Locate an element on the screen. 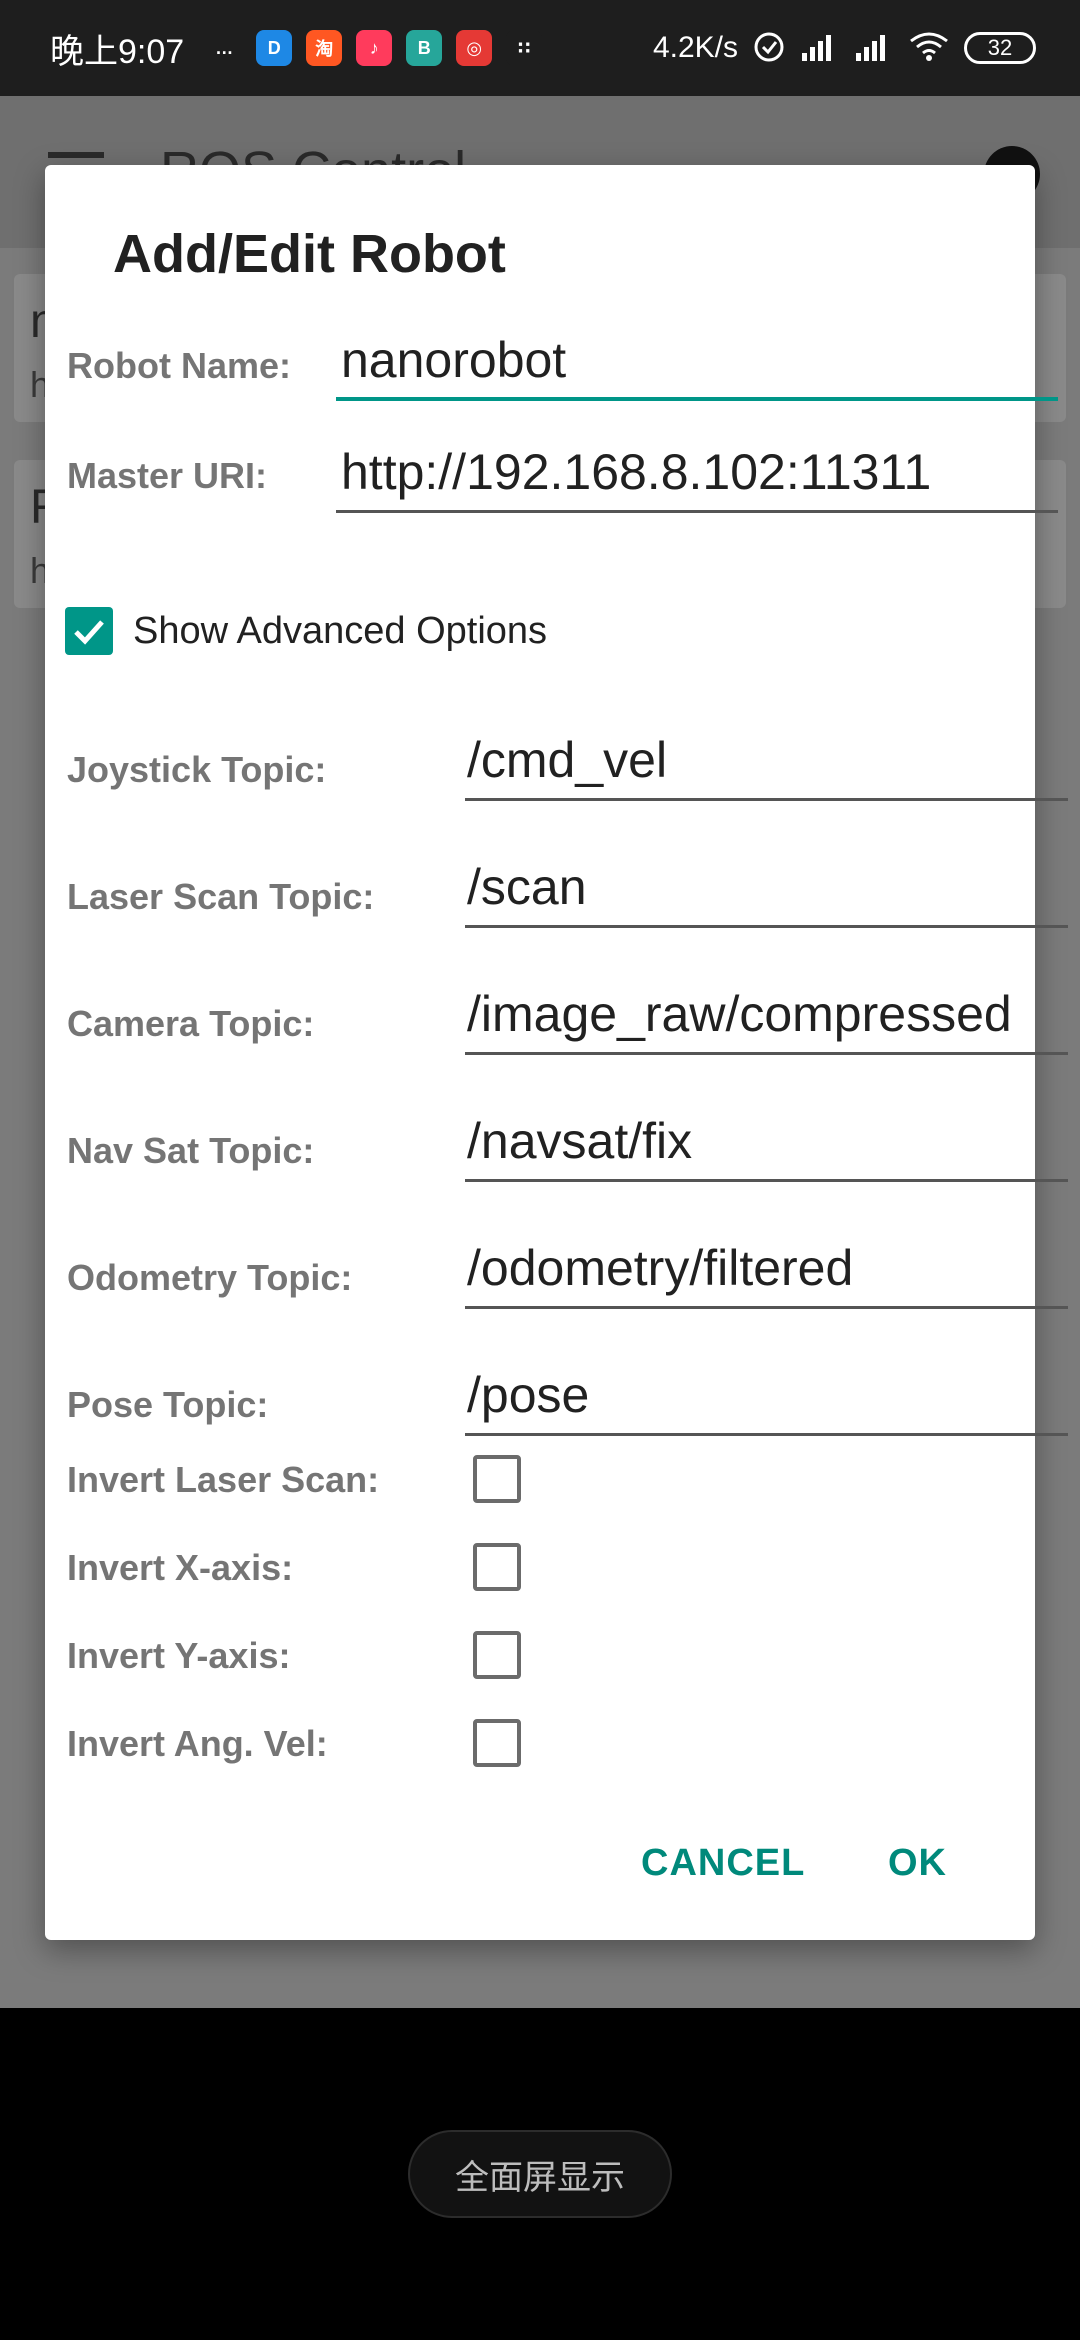 This screenshot has width=1080, height=2340. invert-option-label: Invert Ang. Vel: is located at coordinates (197, 1743).